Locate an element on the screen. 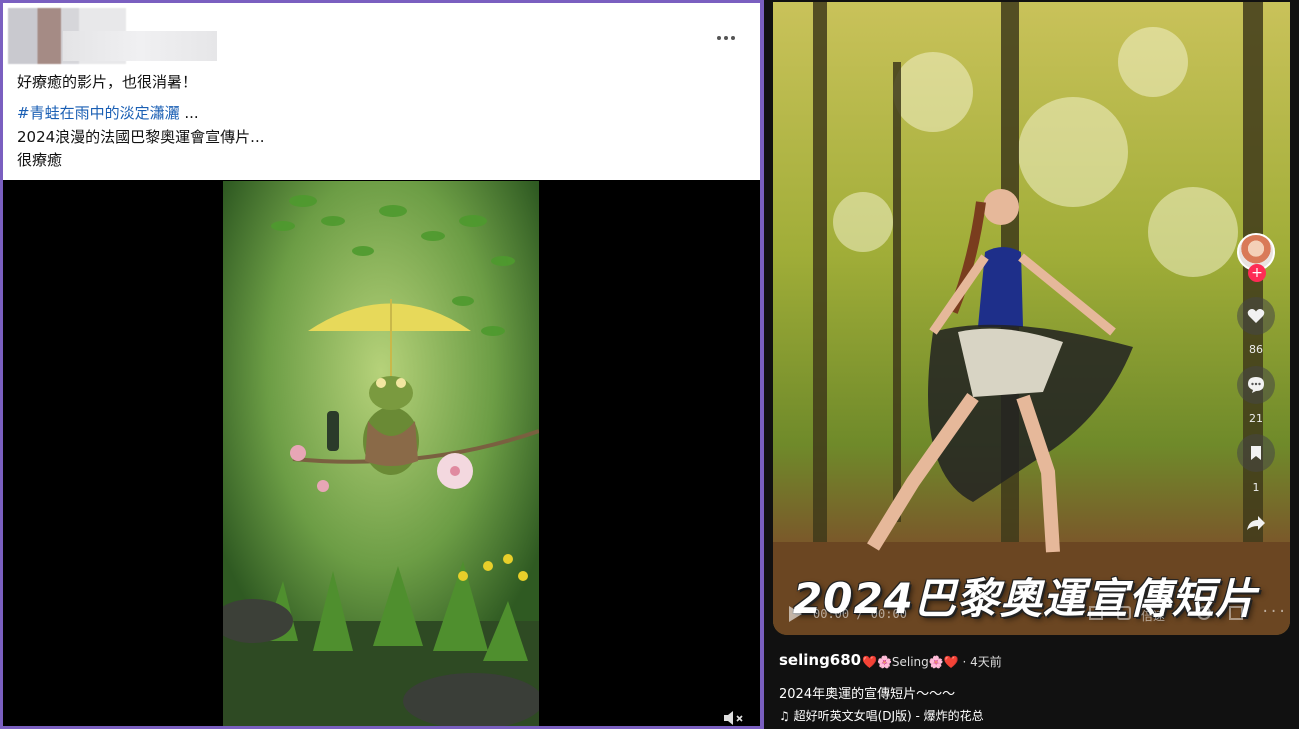 This screenshot has height=729, width=1299. autoplay-icon is located at coordinates (1124, 613).